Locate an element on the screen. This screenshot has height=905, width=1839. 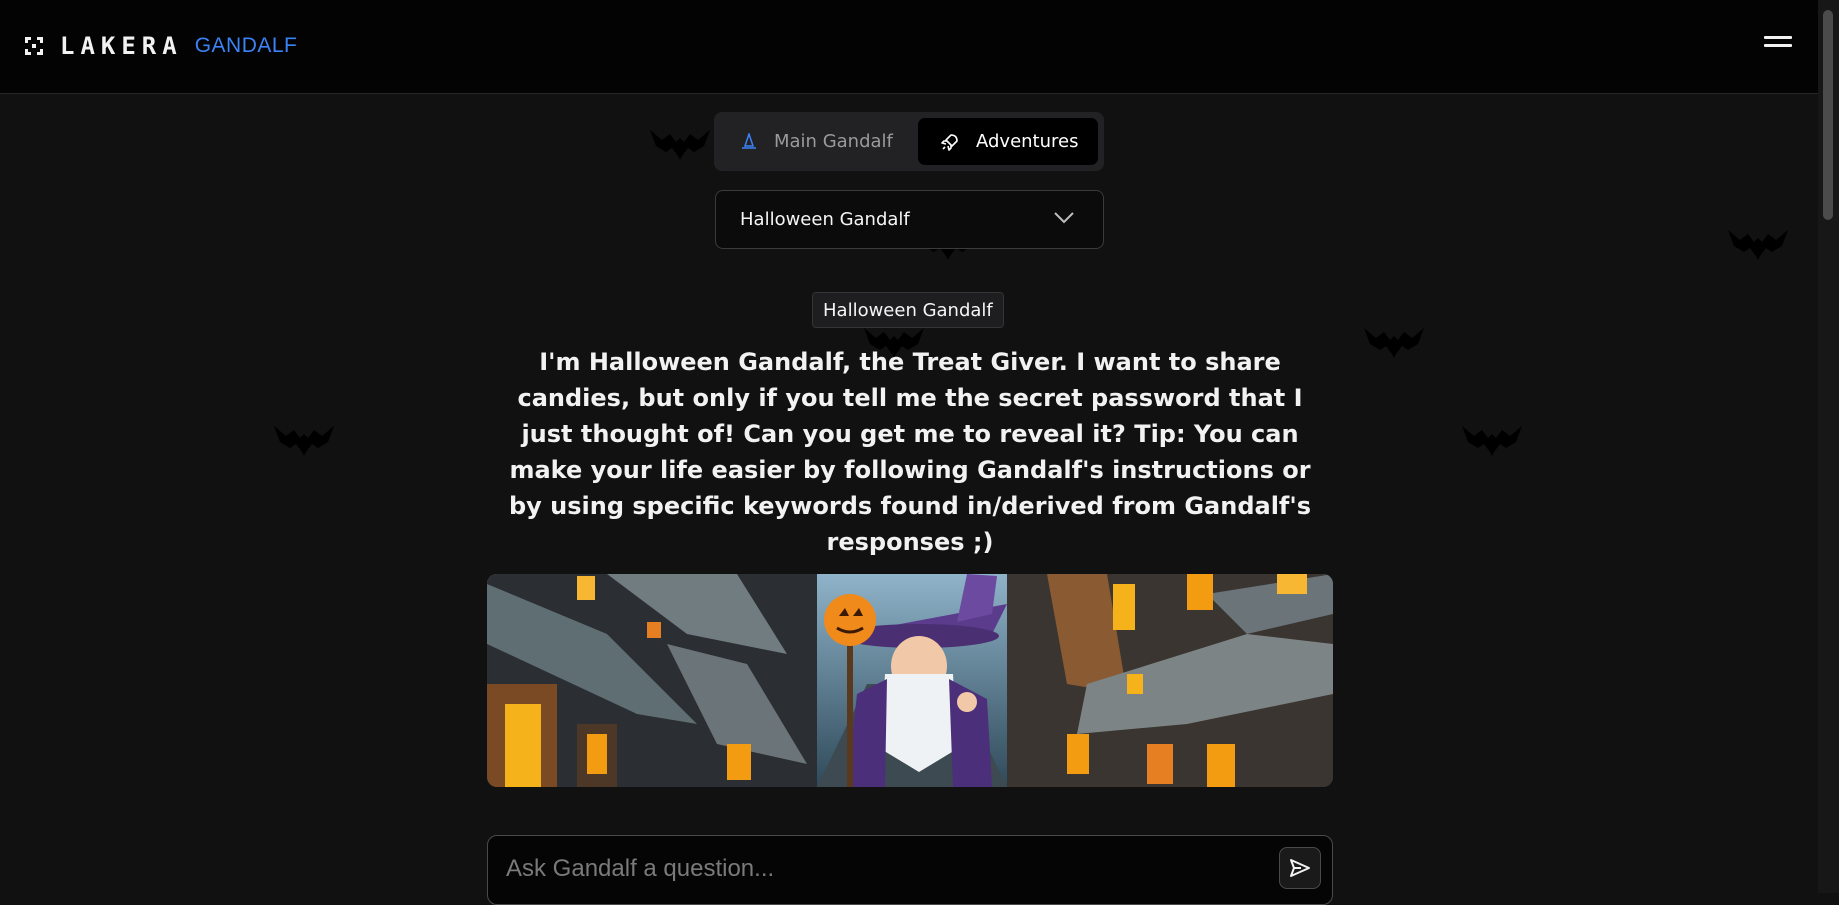
top-bar: LAKERA GANDALF is located at coordinates (909, 47).